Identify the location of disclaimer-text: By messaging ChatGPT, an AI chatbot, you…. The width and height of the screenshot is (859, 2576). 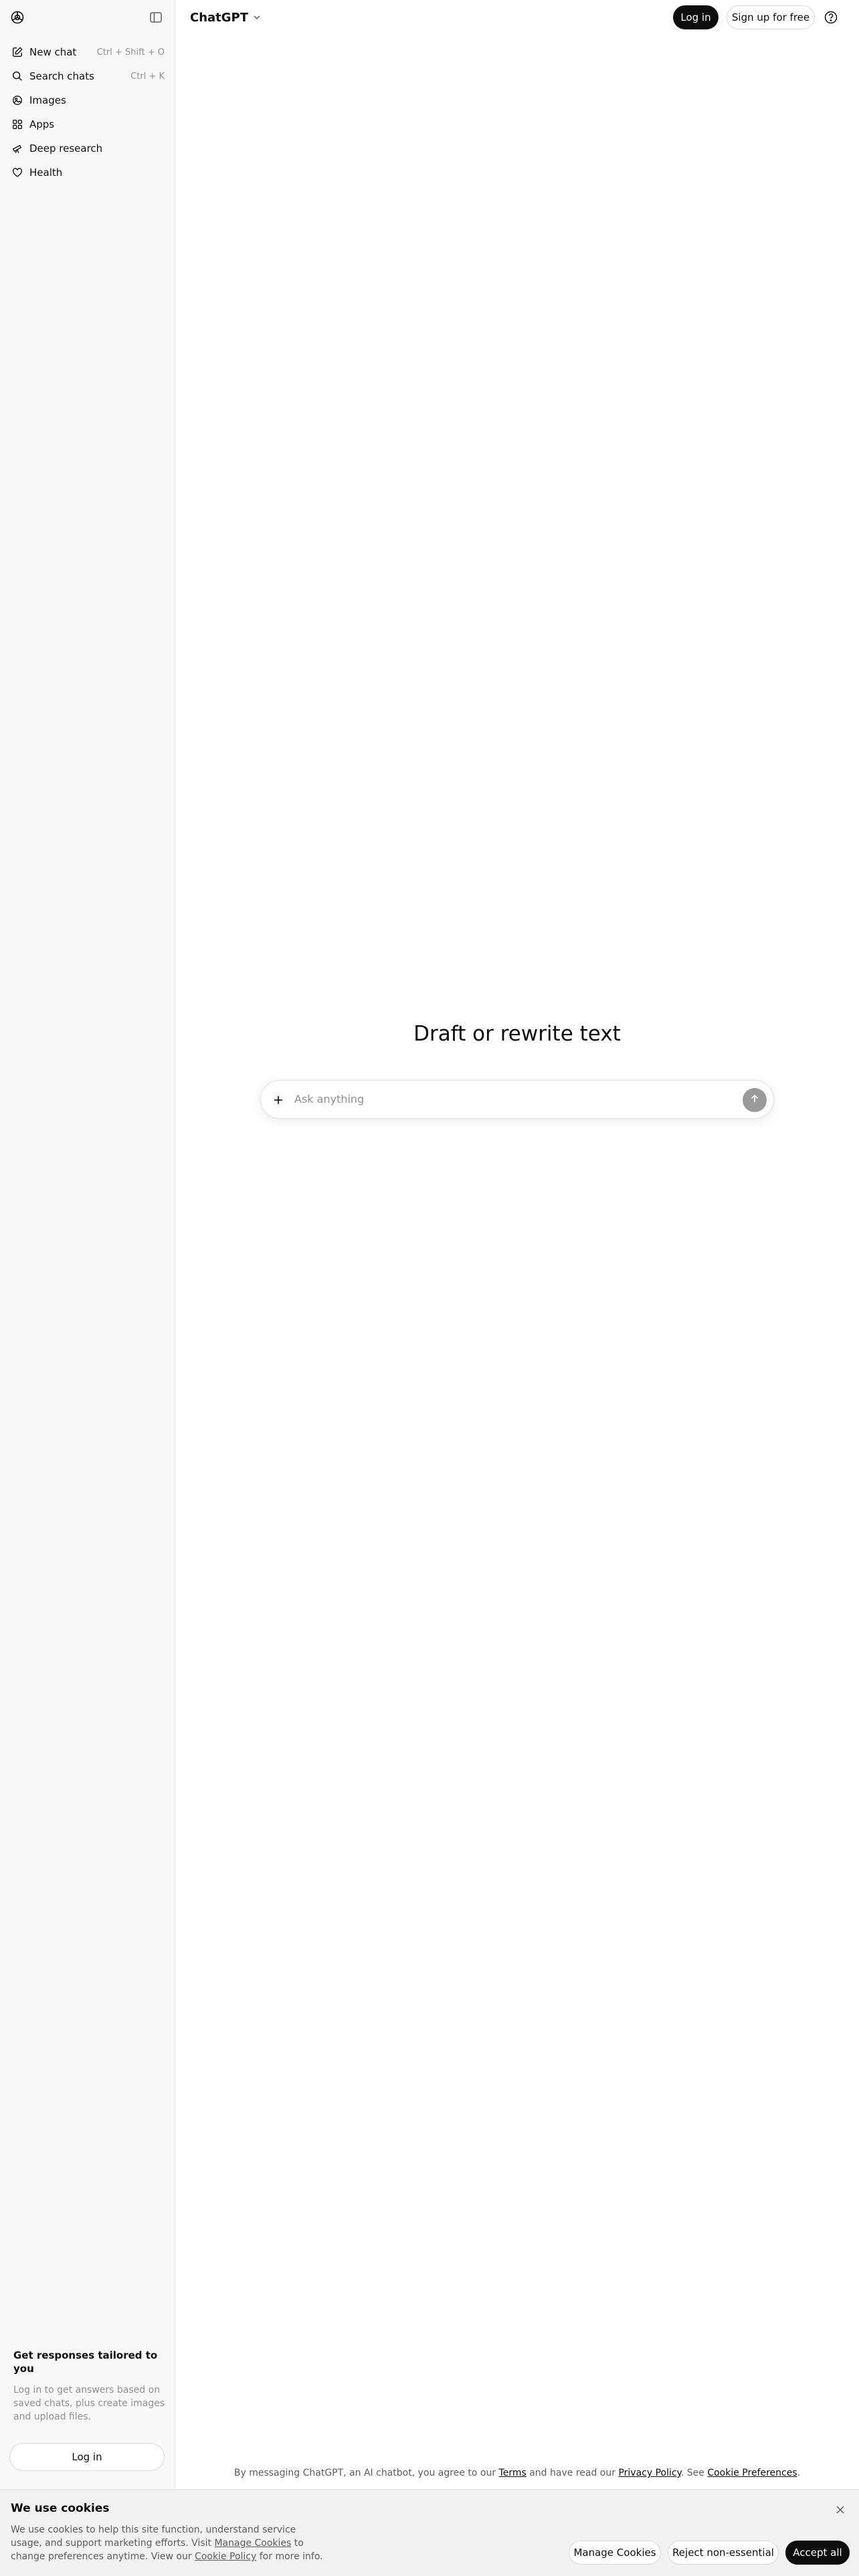
(366, 2473).